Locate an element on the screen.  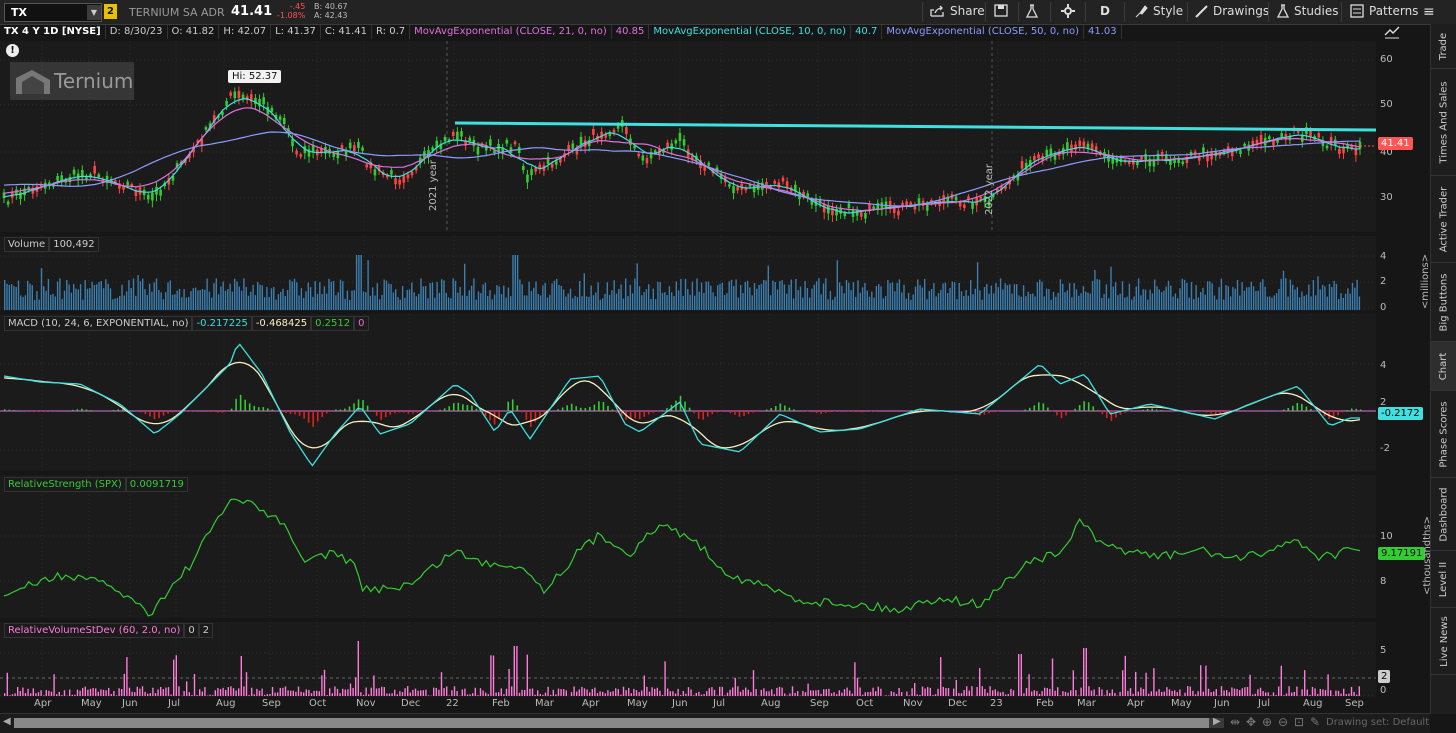
ema21-label: MovAvgExponential (CLOSE, 21, 0, no) is located at coordinates (511, 32).